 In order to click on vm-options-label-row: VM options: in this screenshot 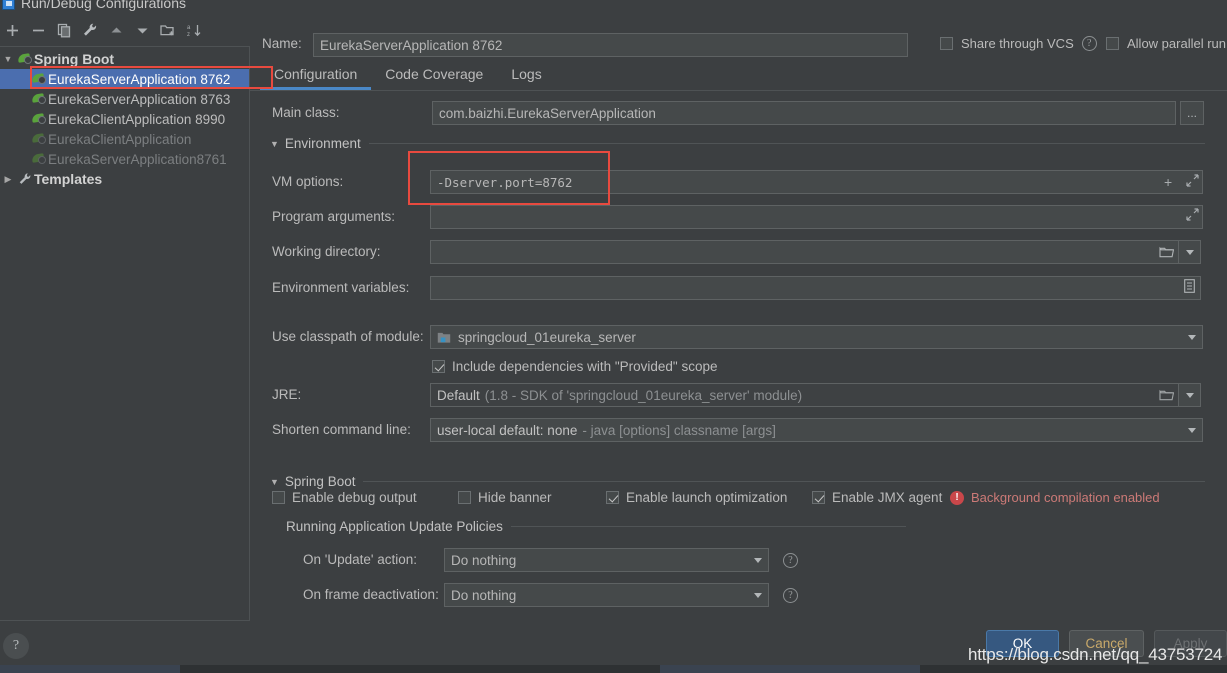, I will do `click(307, 181)`.